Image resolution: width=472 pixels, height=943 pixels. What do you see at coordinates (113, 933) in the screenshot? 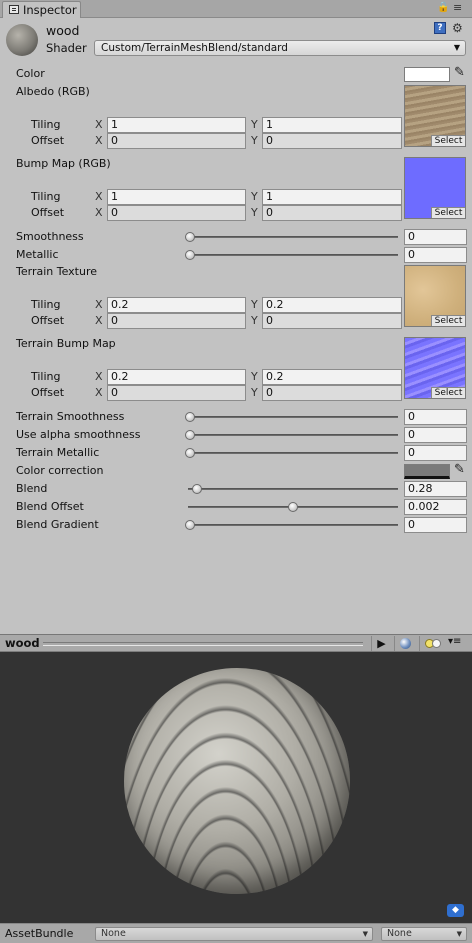
I see `assetbundle-dropdown-value: None` at bounding box center [113, 933].